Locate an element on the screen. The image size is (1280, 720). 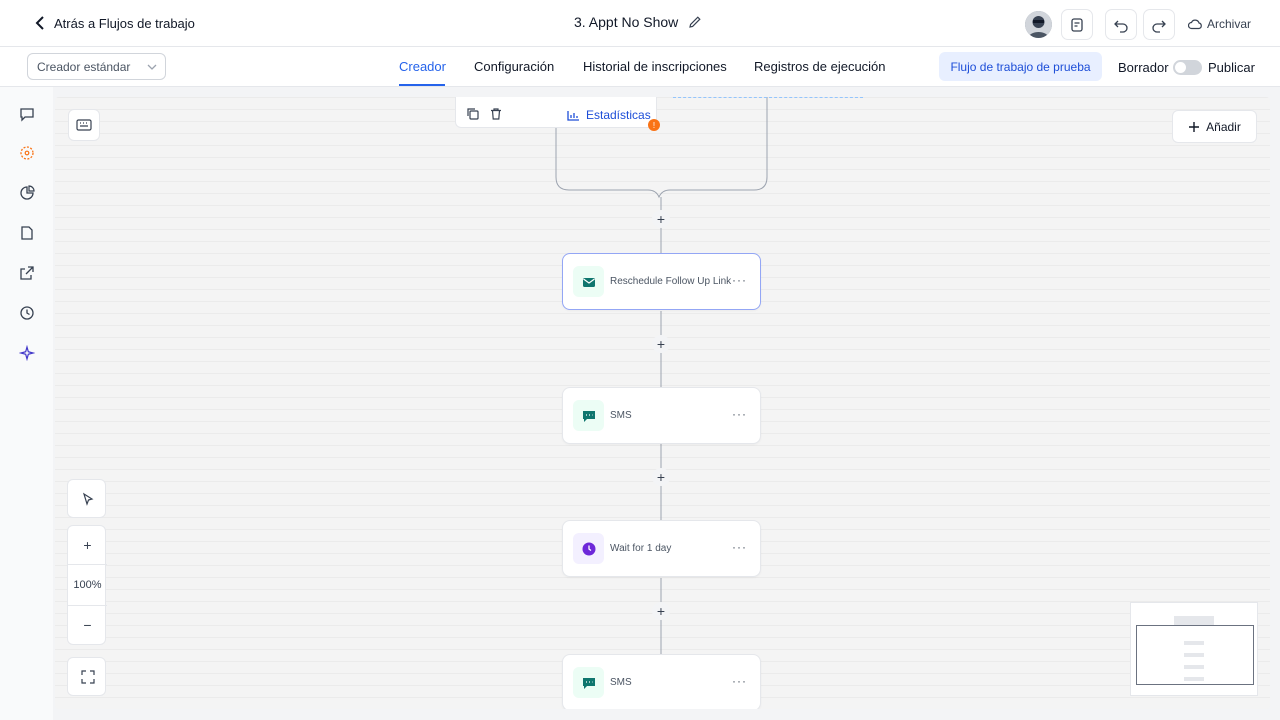
workflow-title: 3. Appt No Show is located at coordinates (638, 22).